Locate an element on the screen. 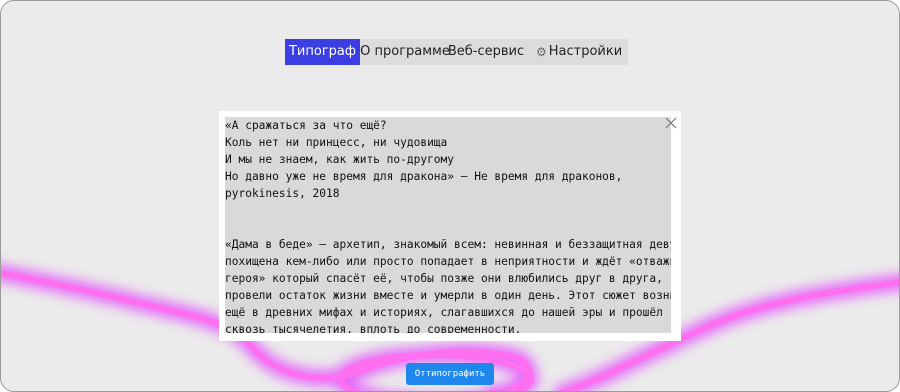 This screenshot has height=392, width=900. tab-about: О программе is located at coordinates (405, 52).